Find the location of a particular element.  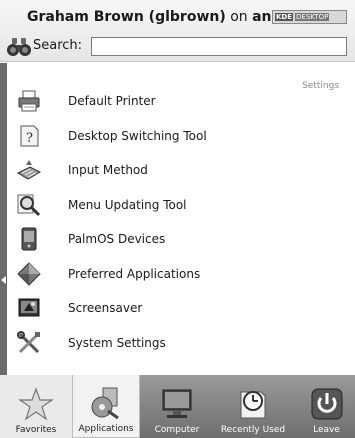

list-item-system-settings: System Settings is located at coordinates (181, 343).